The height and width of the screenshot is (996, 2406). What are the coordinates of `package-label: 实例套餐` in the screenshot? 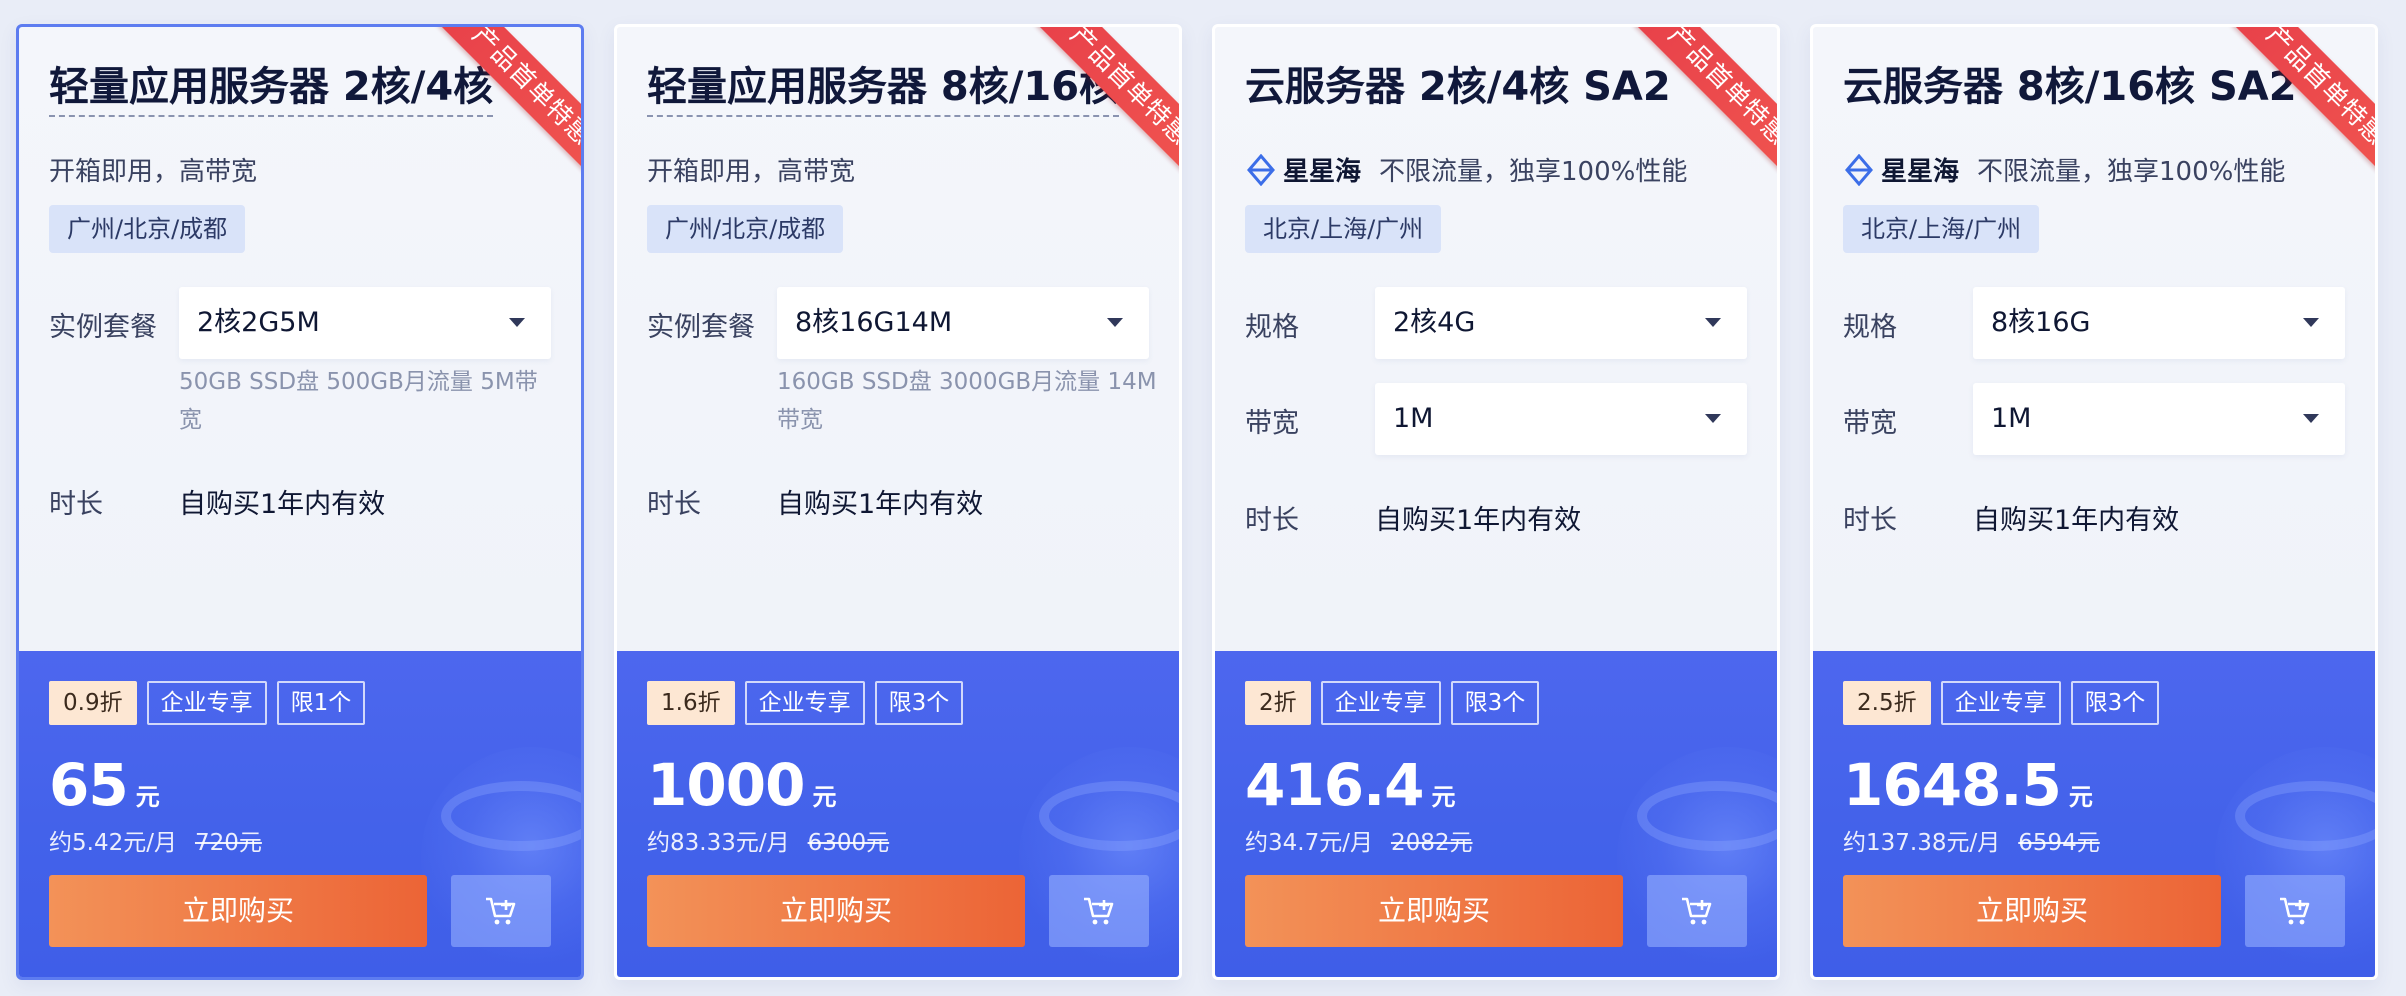 It's located at (701, 327).